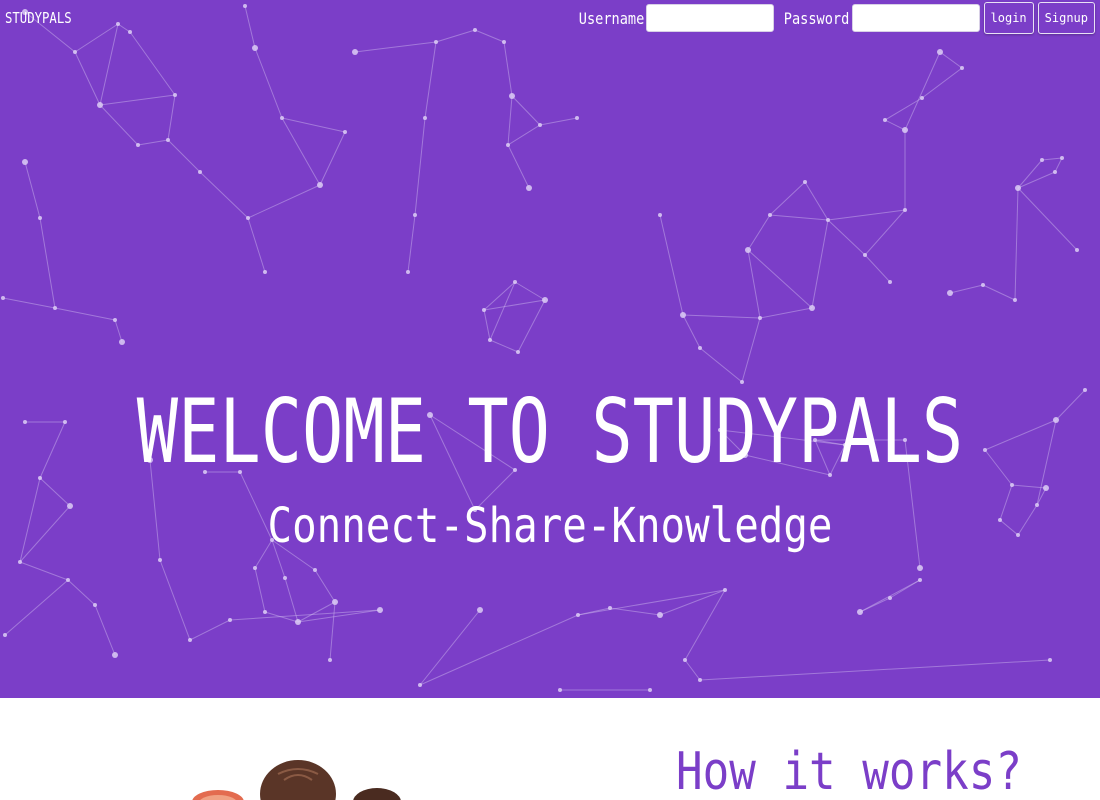 This screenshot has height=800, width=1100. Describe the element at coordinates (710, 18) in the screenshot. I see `username-input` at that location.